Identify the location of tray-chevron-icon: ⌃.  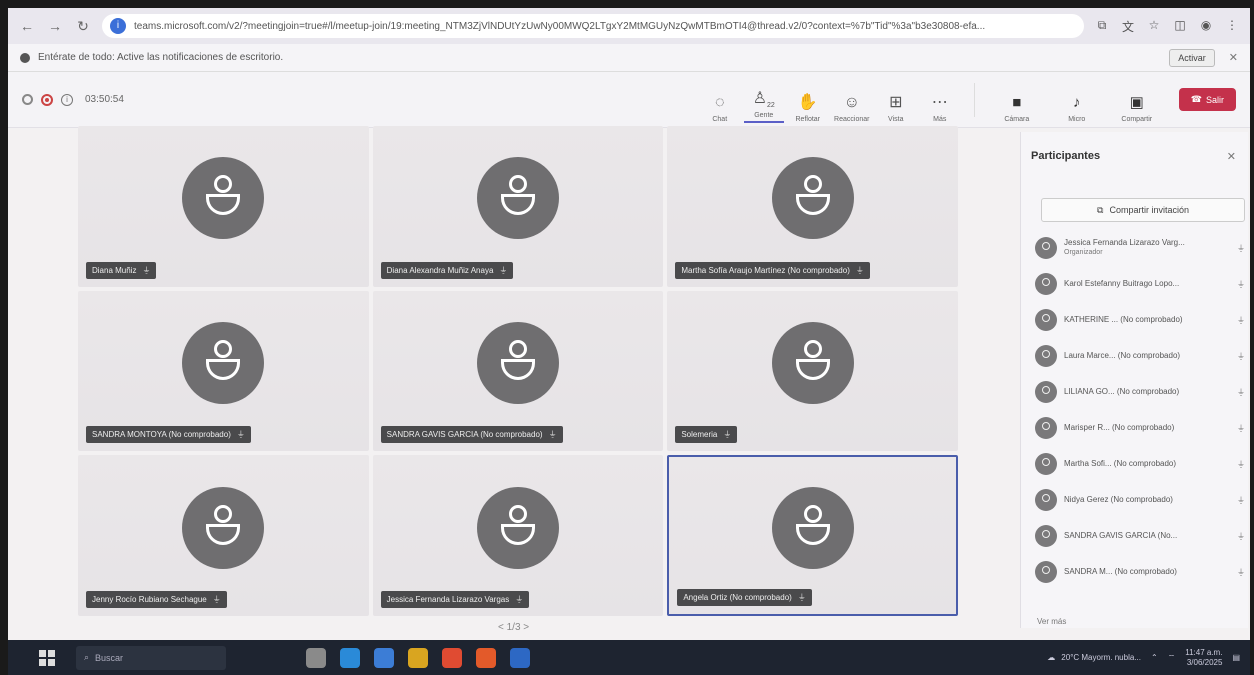
(1154, 657).